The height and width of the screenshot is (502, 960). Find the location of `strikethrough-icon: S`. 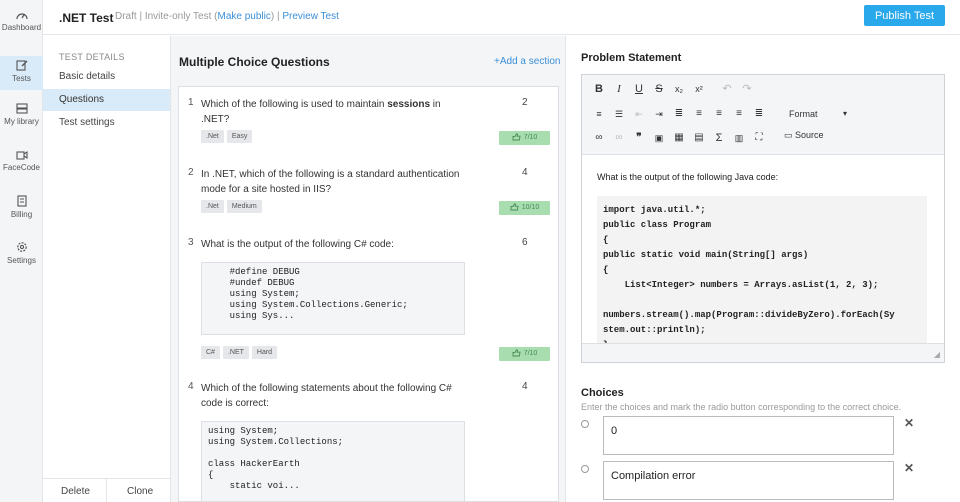

strikethrough-icon: S is located at coordinates (659, 89).